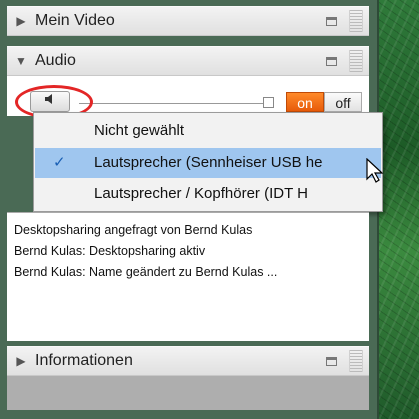 Image resolution: width=419 pixels, height=419 pixels. I want to click on dropdown-item-label: Lautsprecher (Sennheiser USB he, so click(208, 162).